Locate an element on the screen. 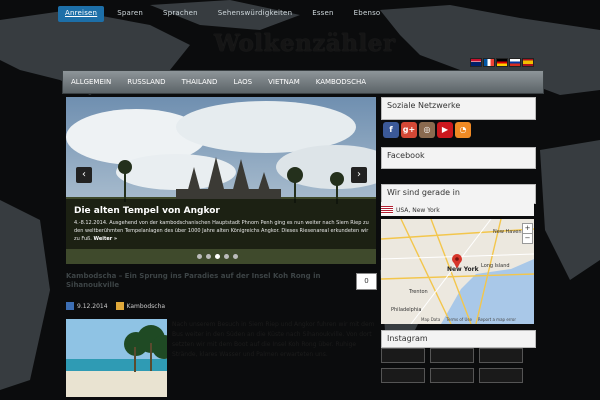 This screenshot has width=600, height=400. post-meta: 9.12.2014 Kambodscha is located at coordinates (115, 306).